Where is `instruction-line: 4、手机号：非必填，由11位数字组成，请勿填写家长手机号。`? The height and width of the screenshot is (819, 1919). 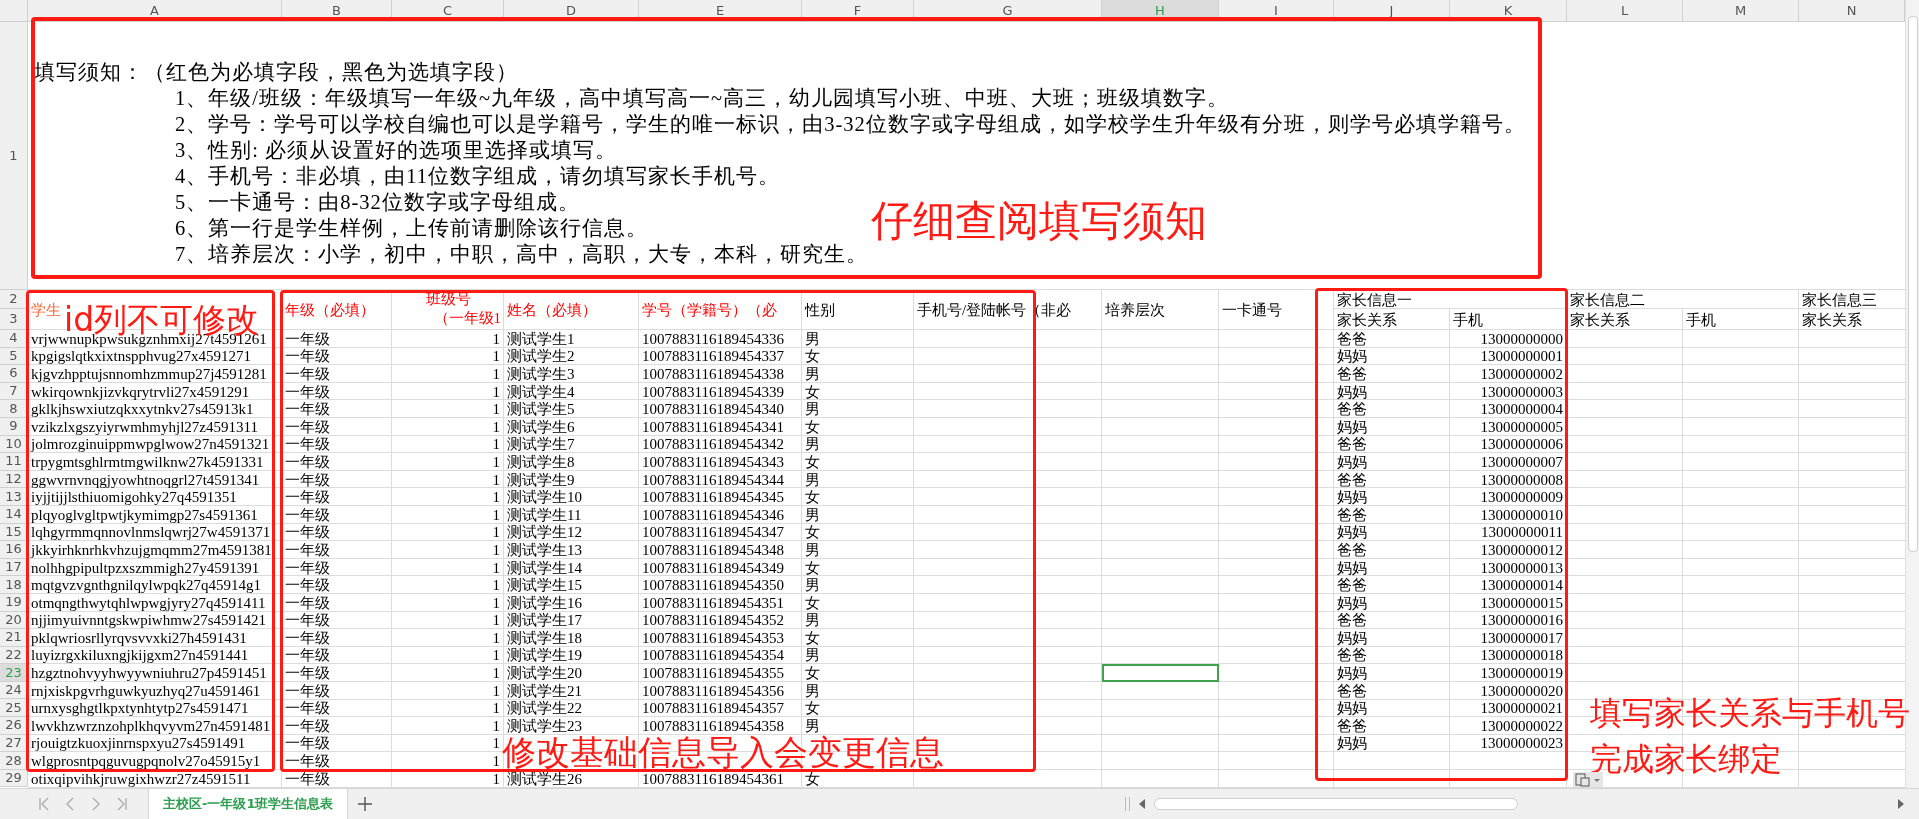 instruction-line: 4、手机号：非必填，由11位数字组成，请勿填写家长手机号。 is located at coordinates (477, 176).